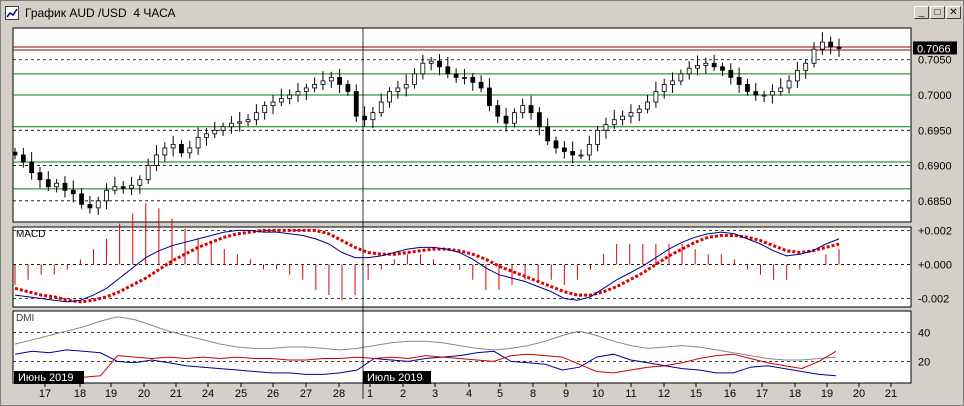 The height and width of the screenshot is (406, 964). I want to click on date-tick-label: 18, so click(795, 394).